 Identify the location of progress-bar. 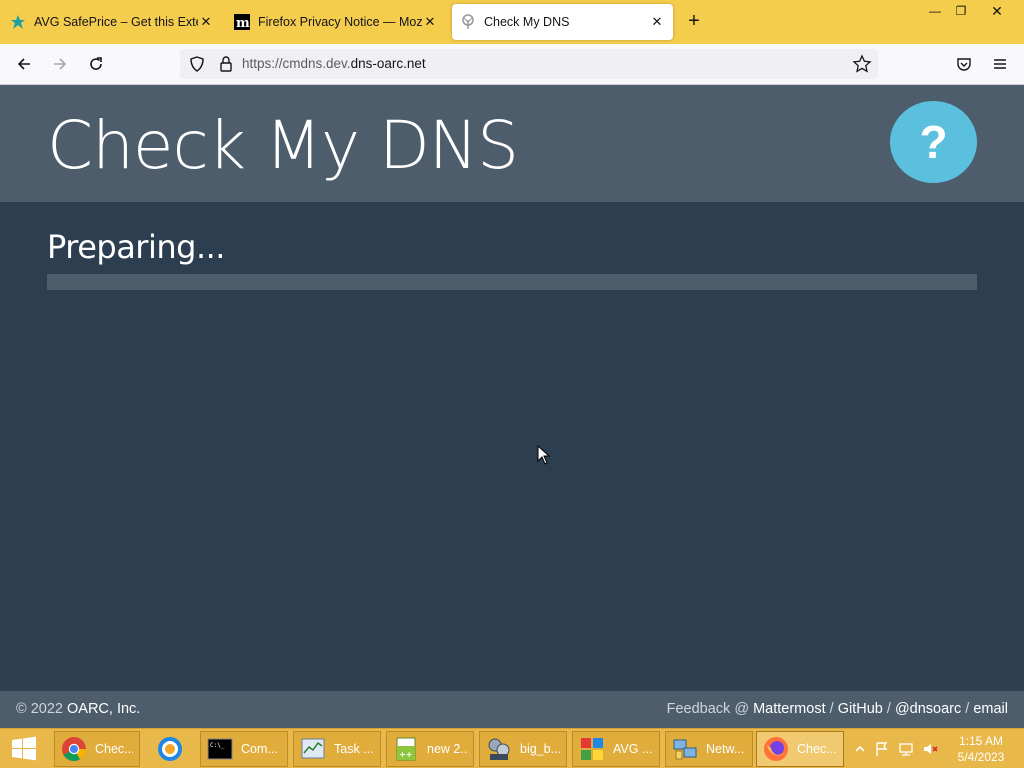
(512, 282).